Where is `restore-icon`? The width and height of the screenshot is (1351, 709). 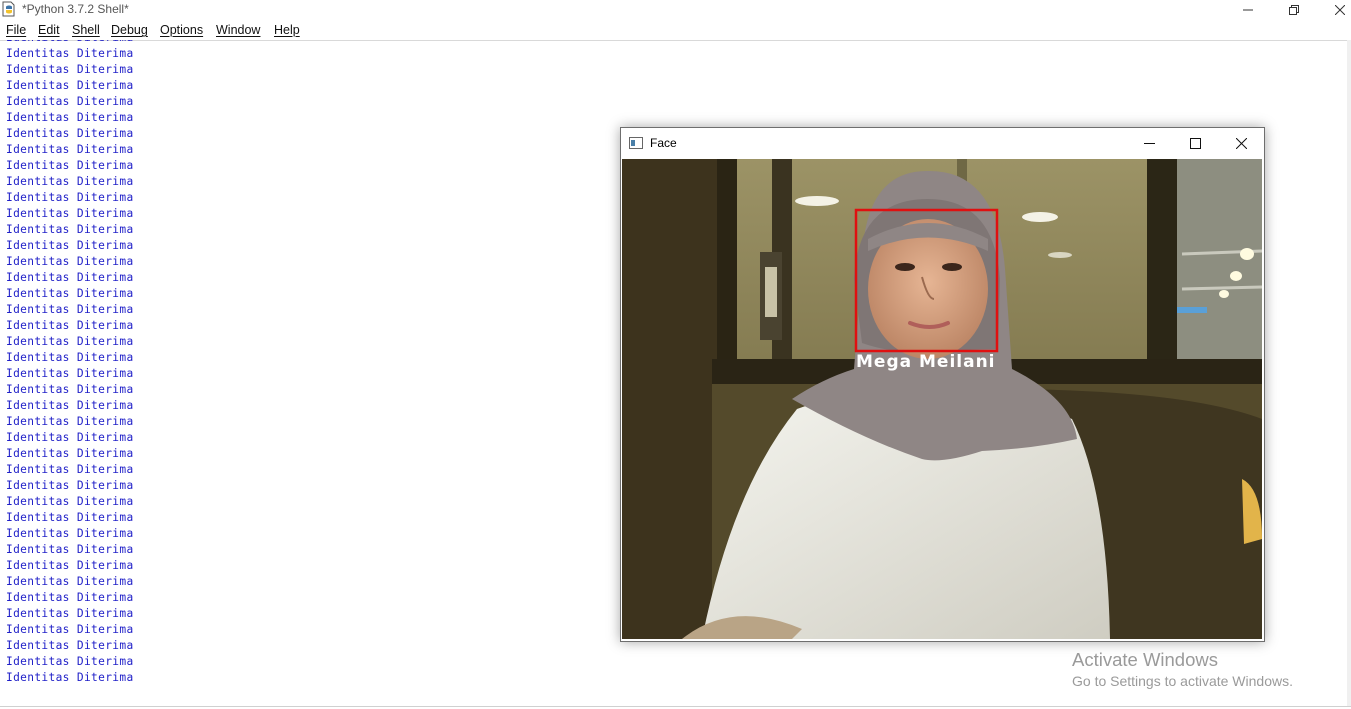 restore-icon is located at coordinates (1294, 10).